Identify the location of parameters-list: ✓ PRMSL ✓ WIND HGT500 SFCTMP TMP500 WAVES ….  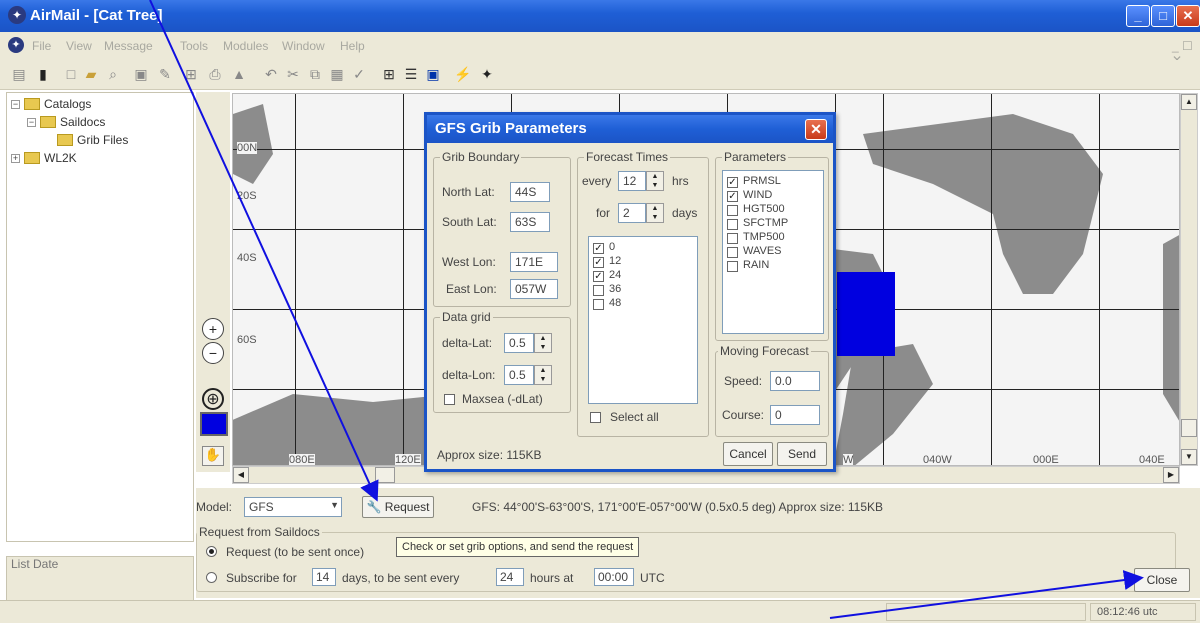
(773, 252).